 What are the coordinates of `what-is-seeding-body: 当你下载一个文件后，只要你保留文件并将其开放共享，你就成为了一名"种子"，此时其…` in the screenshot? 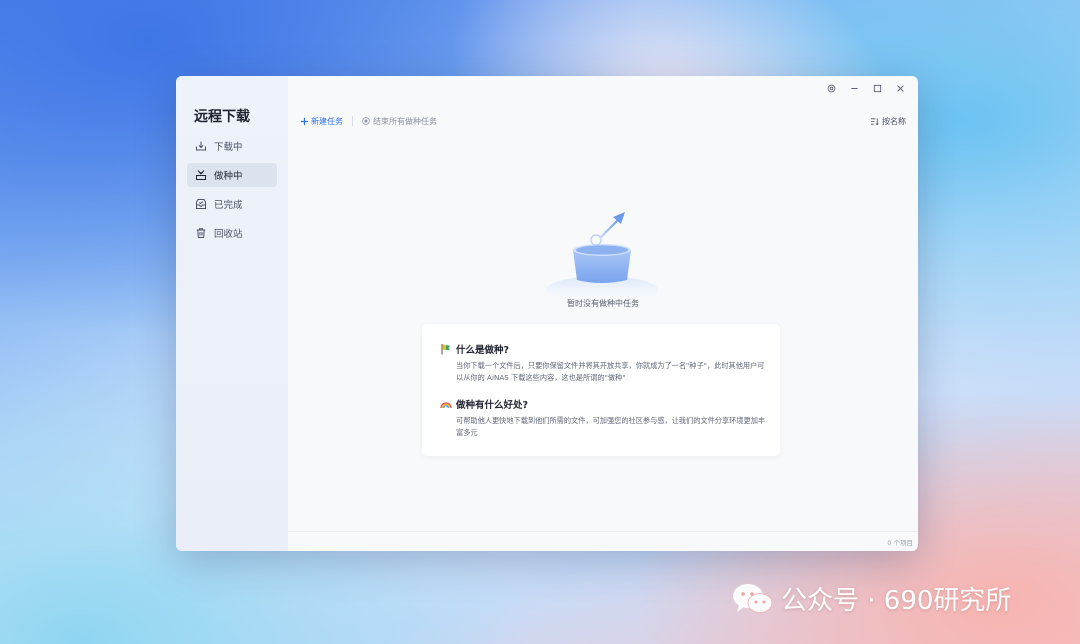 It's located at (610, 371).